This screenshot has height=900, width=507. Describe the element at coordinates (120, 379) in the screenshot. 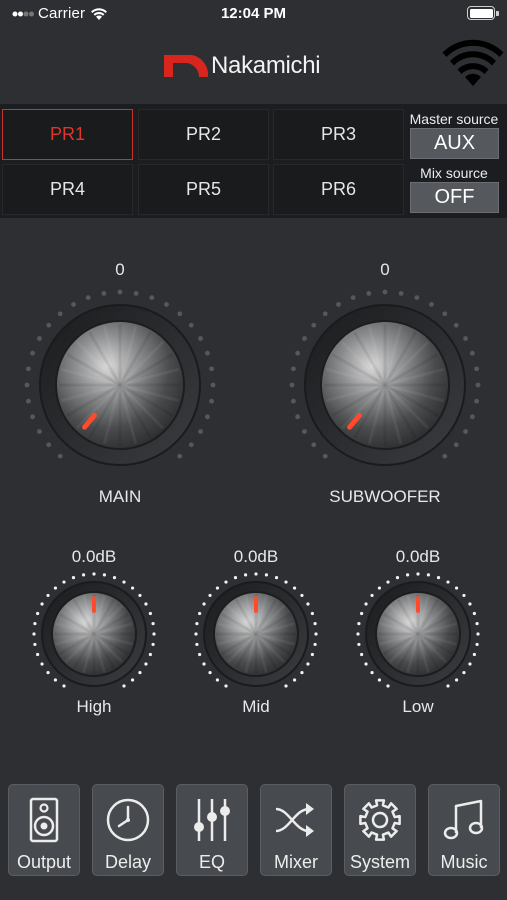

I see `main-volume-knob` at that location.